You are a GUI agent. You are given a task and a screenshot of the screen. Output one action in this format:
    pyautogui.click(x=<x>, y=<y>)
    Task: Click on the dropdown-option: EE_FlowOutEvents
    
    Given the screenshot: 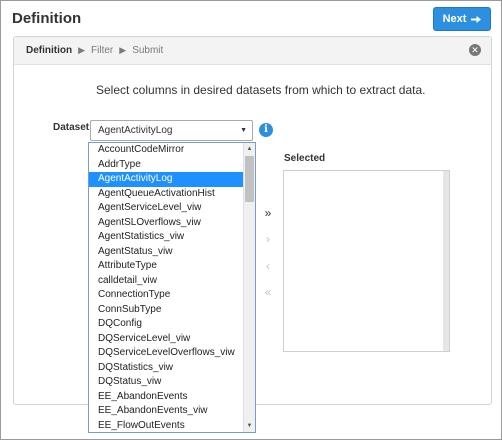 What is the action you would take?
    pyautogui.click(x=166, y=426)
    